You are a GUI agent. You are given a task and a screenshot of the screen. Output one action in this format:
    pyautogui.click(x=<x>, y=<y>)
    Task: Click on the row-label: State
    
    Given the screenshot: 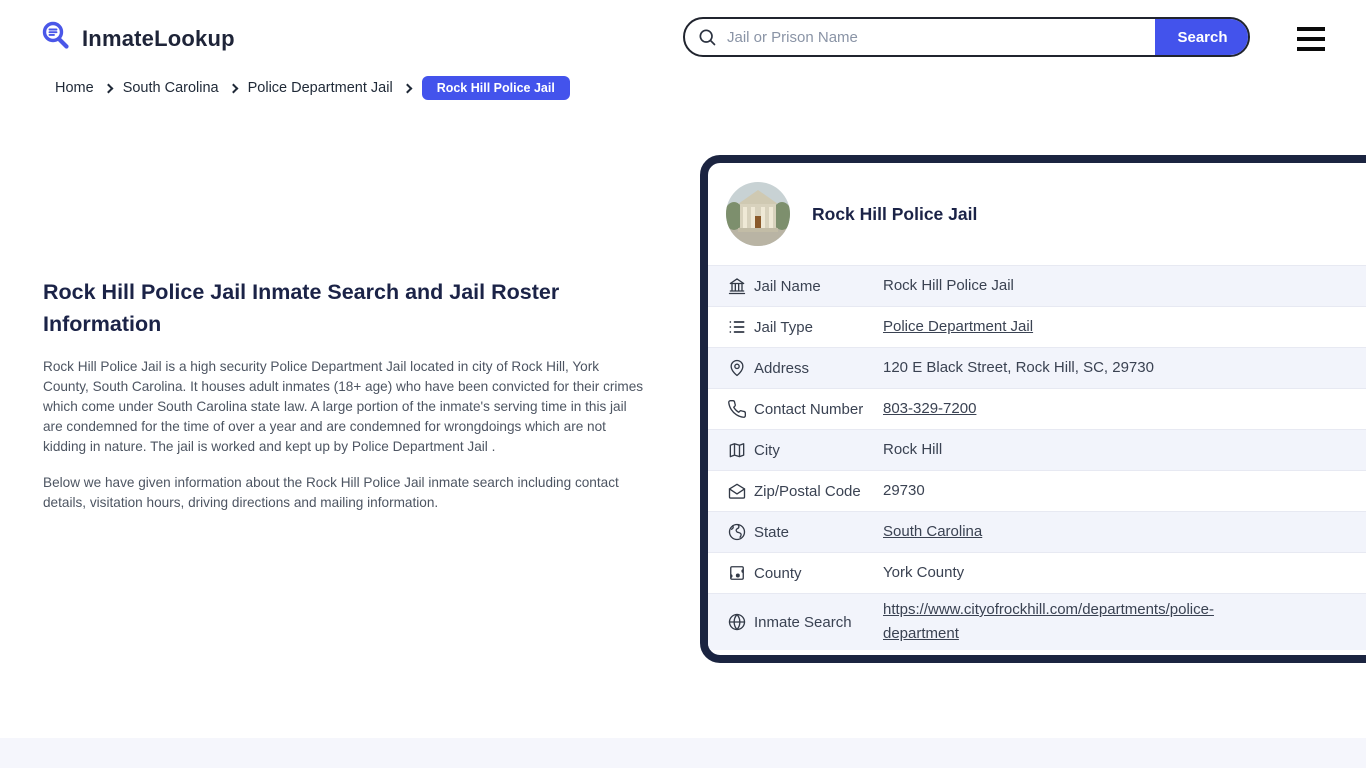 What is the action you would take?
    pyautogui.click(x=772, y=532)
    